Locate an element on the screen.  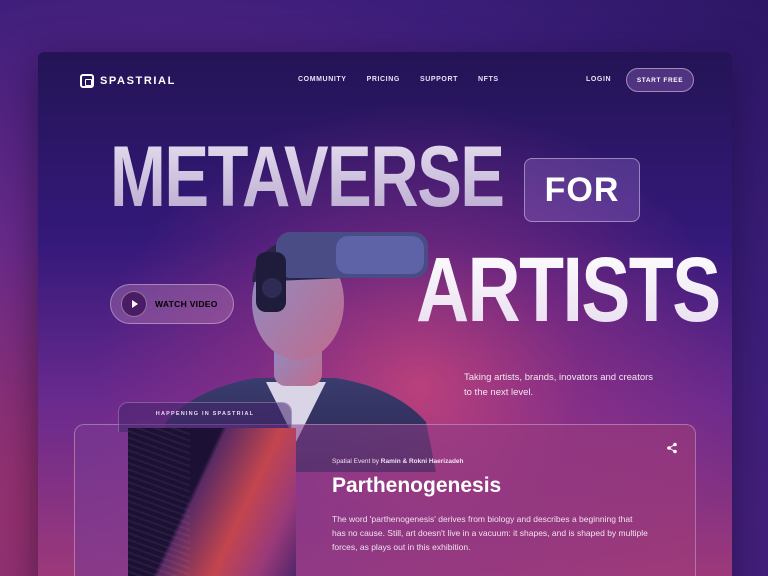
nav-item-nfts: NFTS is located at coordinates (488, 79).